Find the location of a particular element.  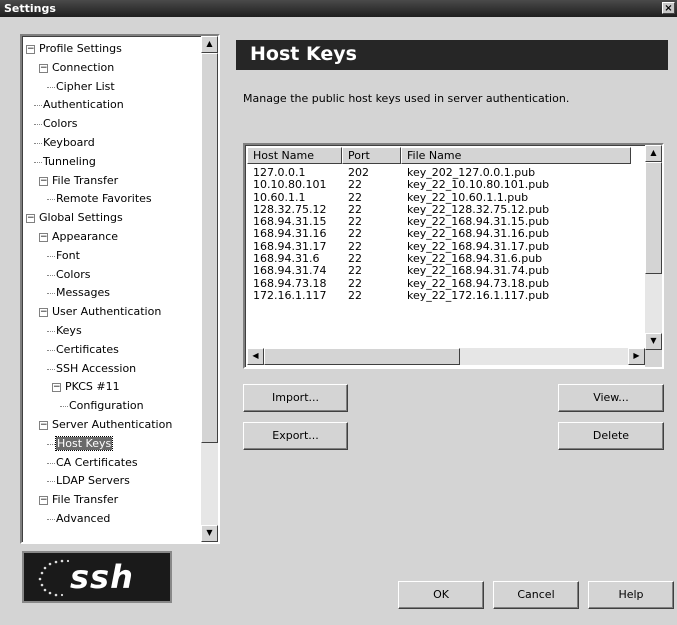

column-header-host-name: Host Name is located at coordinates (294, 155).